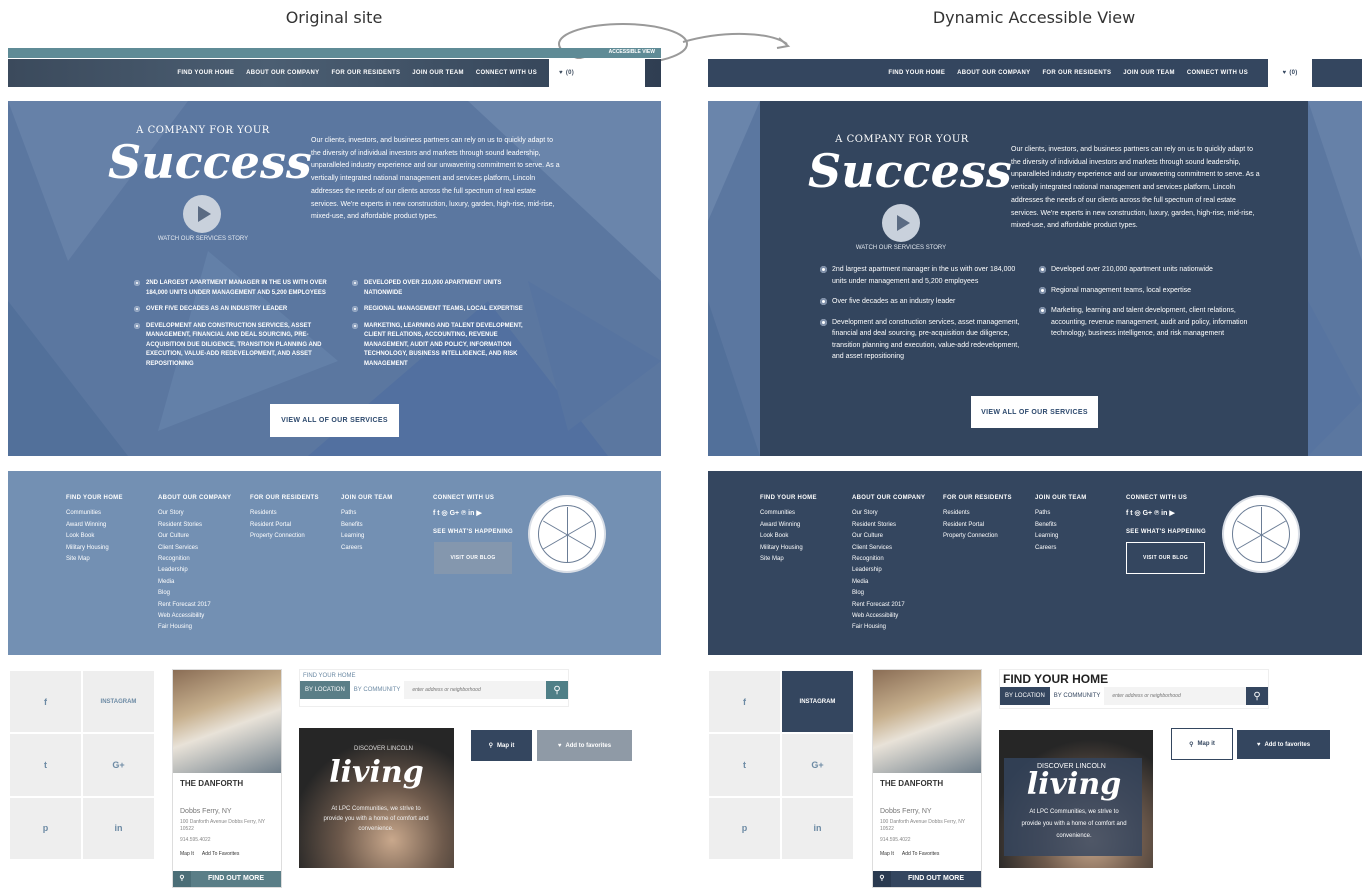 The image size is (1365, 888). I want to click on nav-for-our-residents: FOR OUR RESIDENTS, so click(1076, 73).